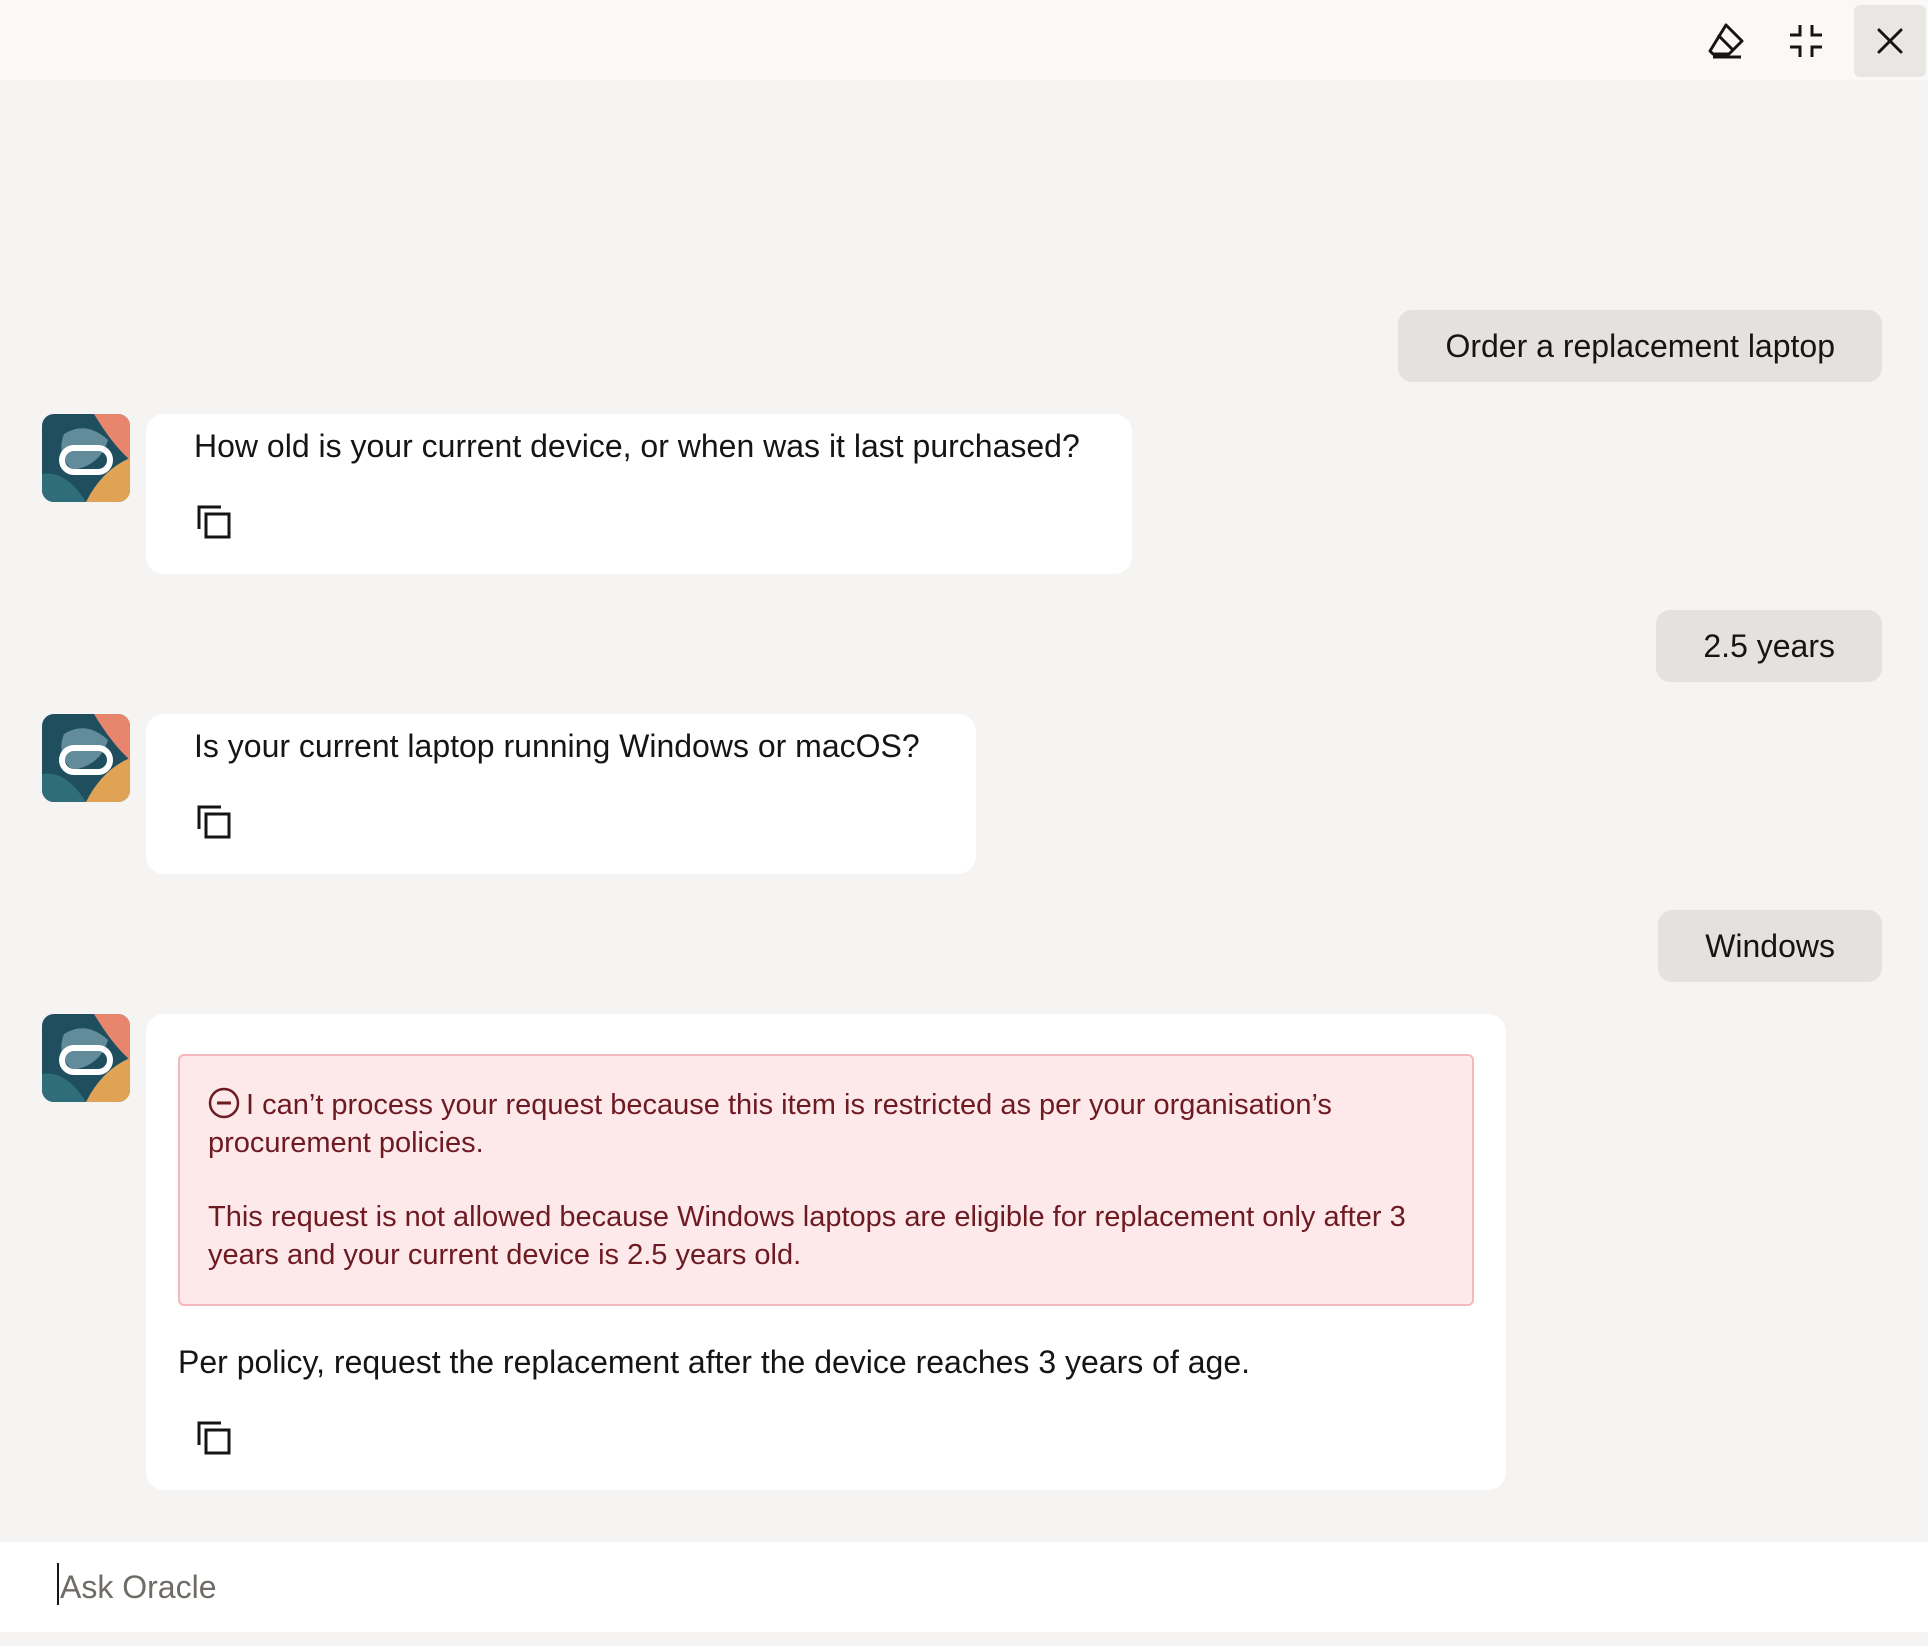 This screenshot has height=1646, width=1928. I want to click on top-toolbar, so click(964, 40).